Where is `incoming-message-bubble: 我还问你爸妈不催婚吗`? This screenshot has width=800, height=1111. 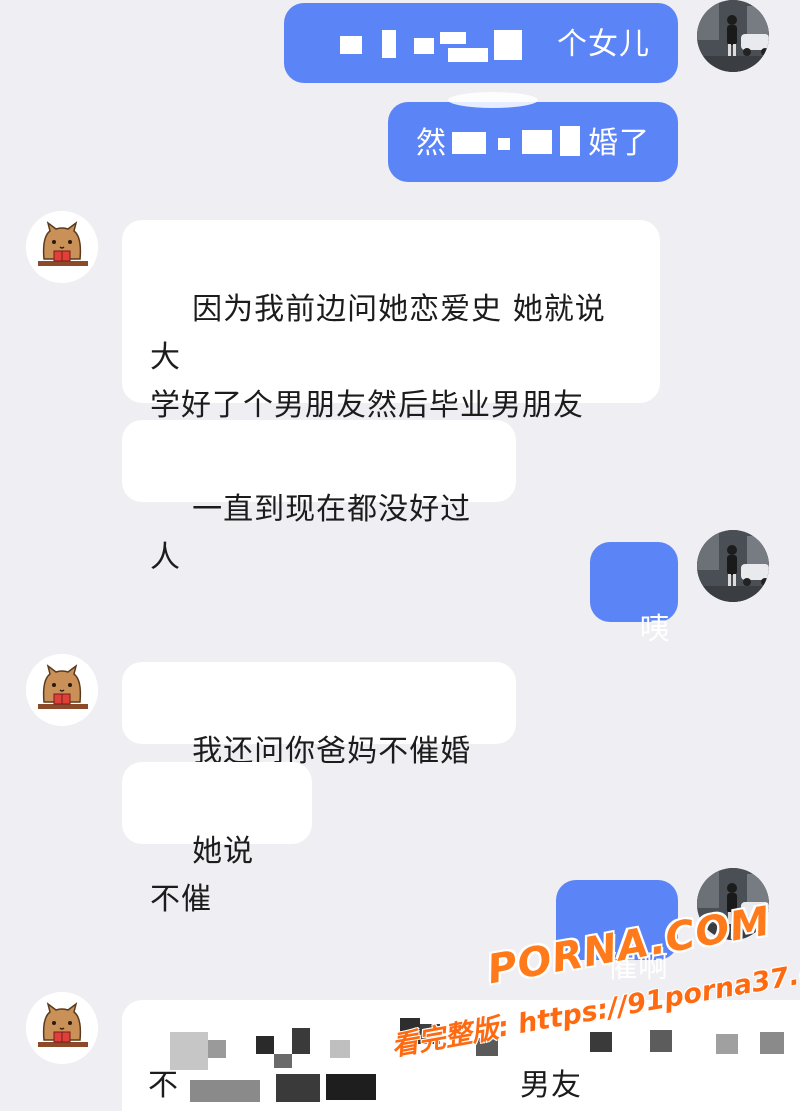
incoming-message-bubble: 我还问你爸妈不催婚吗 is located at coordinates (319, 739).